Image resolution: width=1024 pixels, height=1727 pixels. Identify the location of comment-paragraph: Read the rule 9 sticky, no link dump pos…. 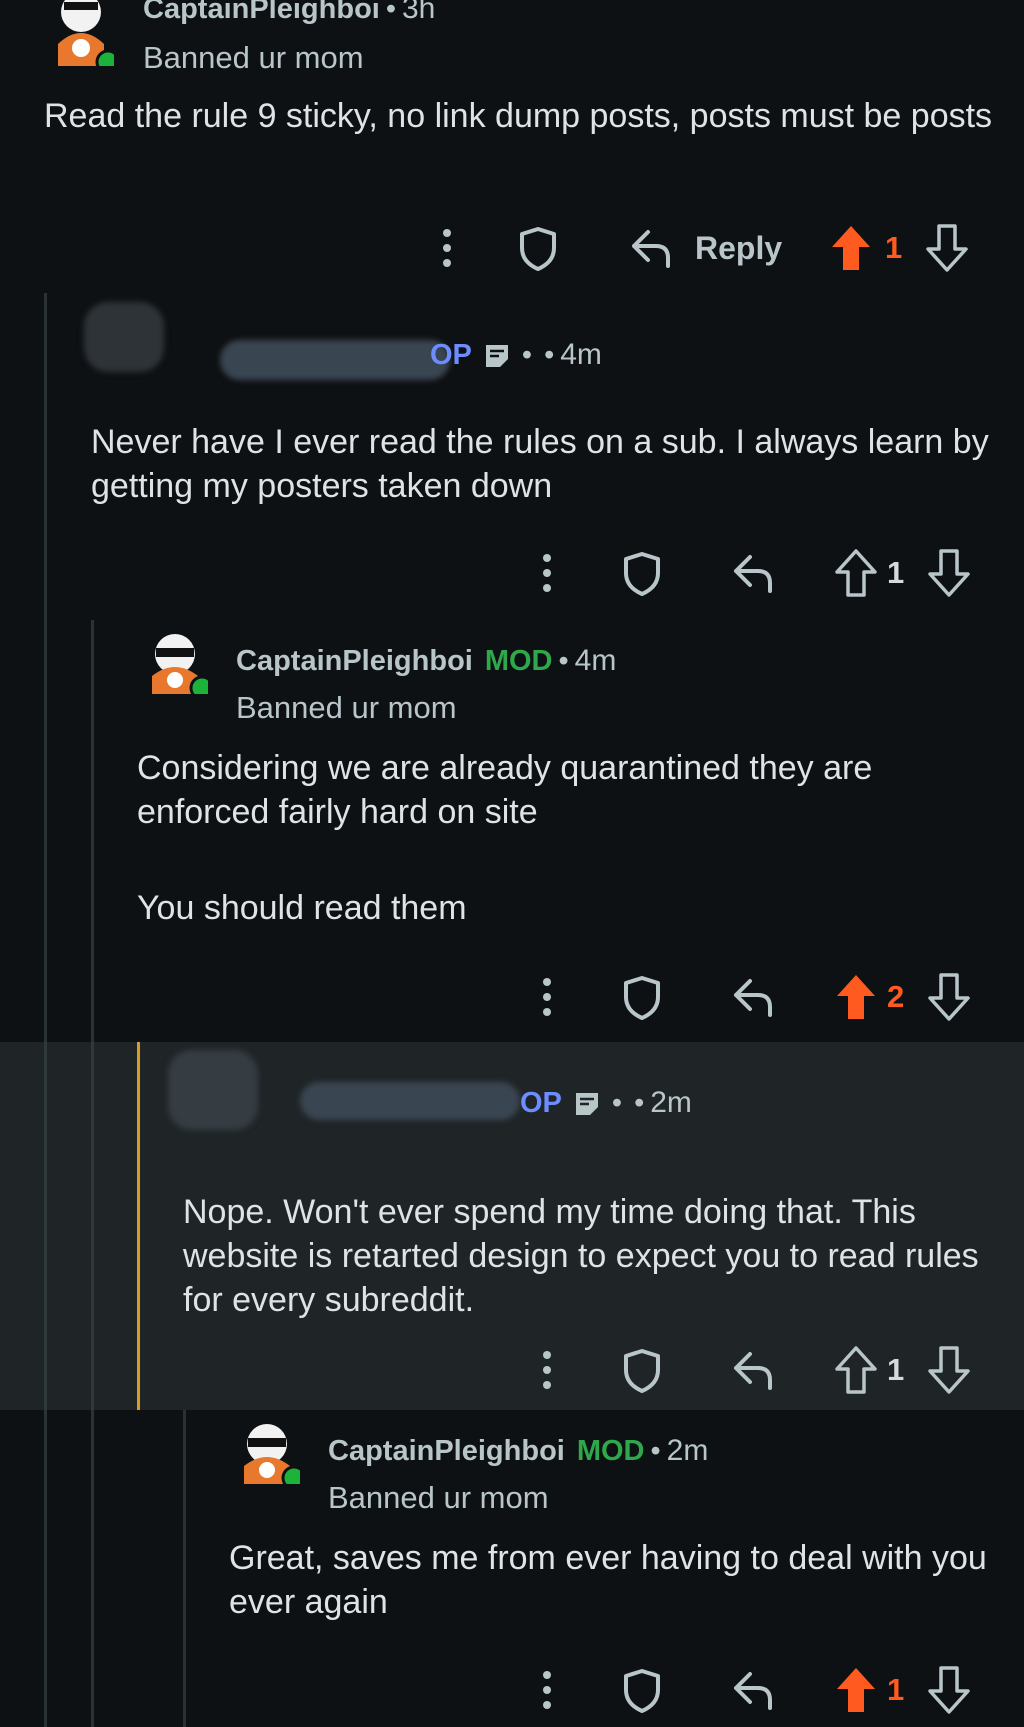
(518, 116).